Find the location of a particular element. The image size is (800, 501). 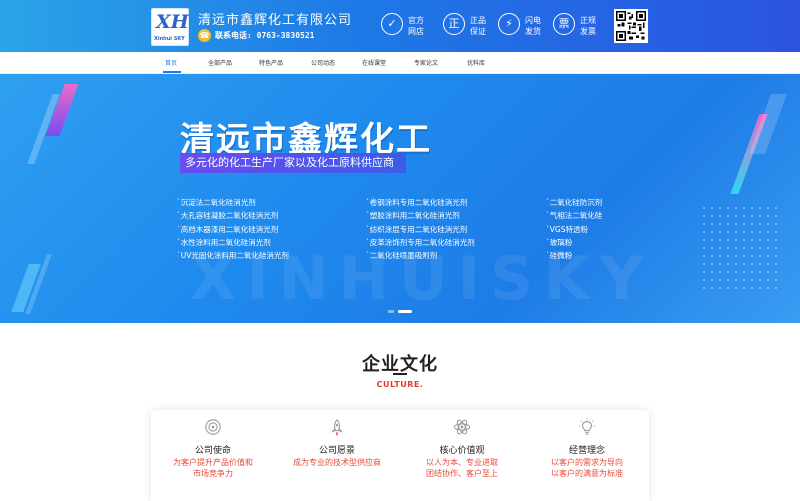

list-item: `纺织涂层专用二氧化硅消光剂 is located at coordinates (420, 229).